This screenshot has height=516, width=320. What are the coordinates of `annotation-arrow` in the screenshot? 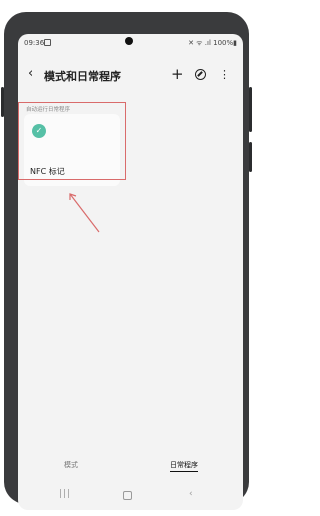 It's located at (84, 213).